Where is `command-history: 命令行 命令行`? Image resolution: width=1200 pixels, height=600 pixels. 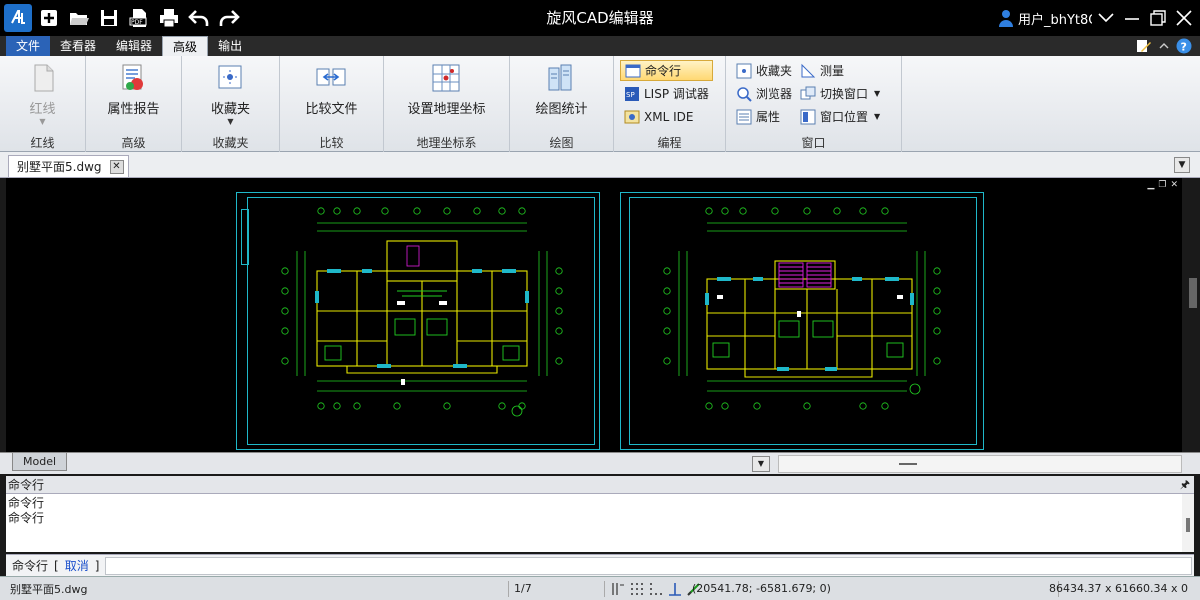
command-history: 命令行 命令行 is located at coordinates (594, 523).